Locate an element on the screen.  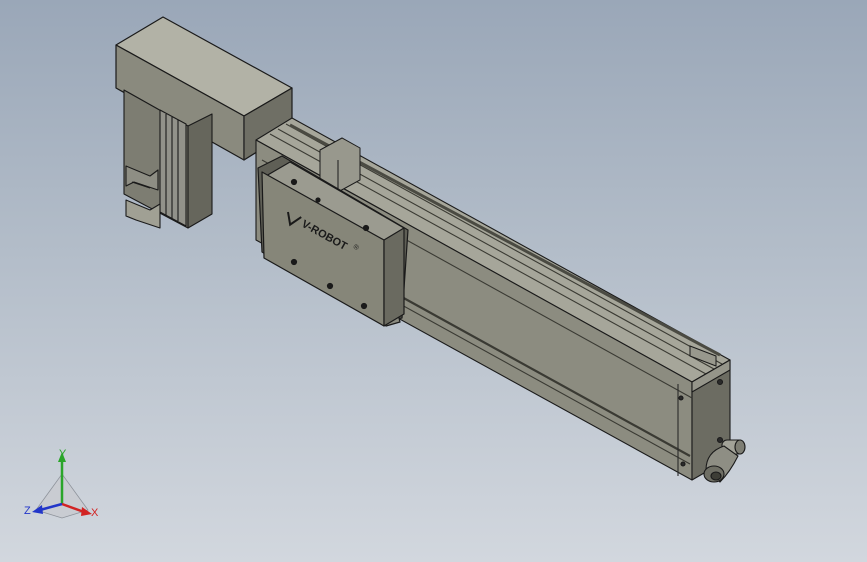
x-axis-label: X is located at coordinates (95, 513).